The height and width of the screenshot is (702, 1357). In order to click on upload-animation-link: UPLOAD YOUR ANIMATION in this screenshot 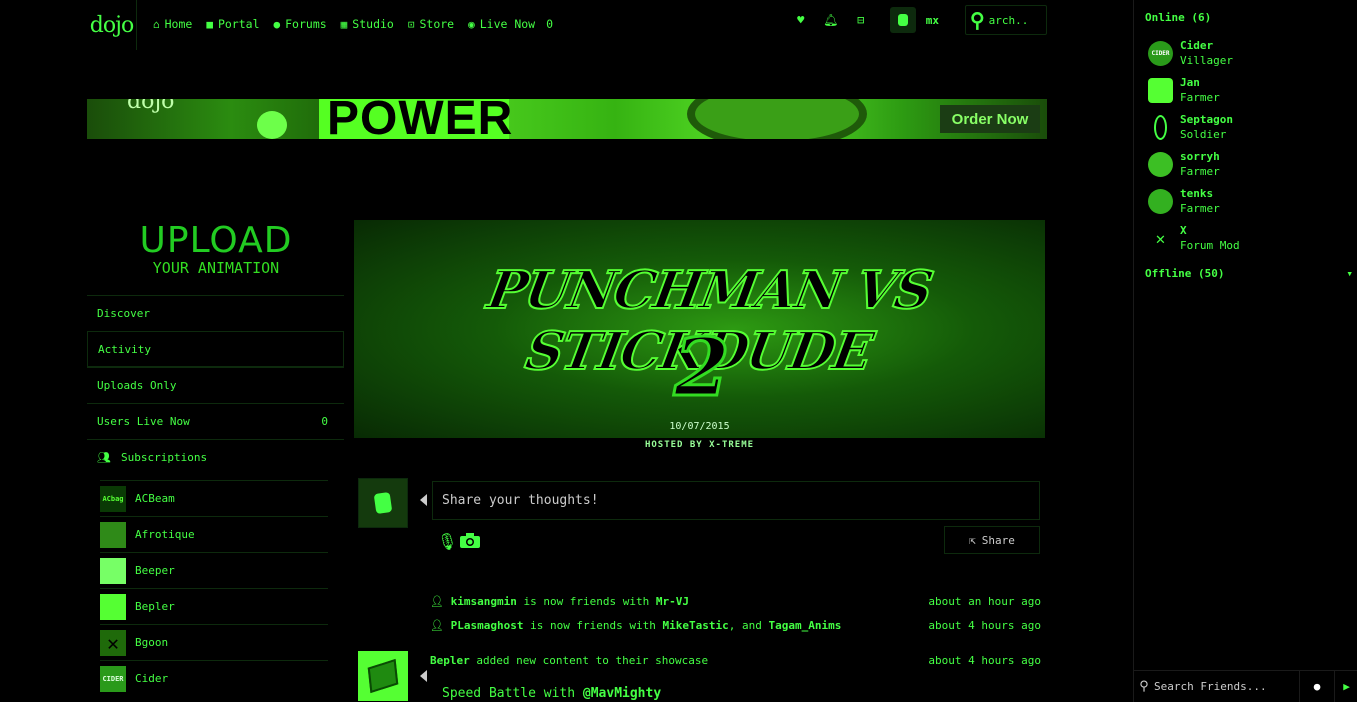, I will do `click(216, 249)`.